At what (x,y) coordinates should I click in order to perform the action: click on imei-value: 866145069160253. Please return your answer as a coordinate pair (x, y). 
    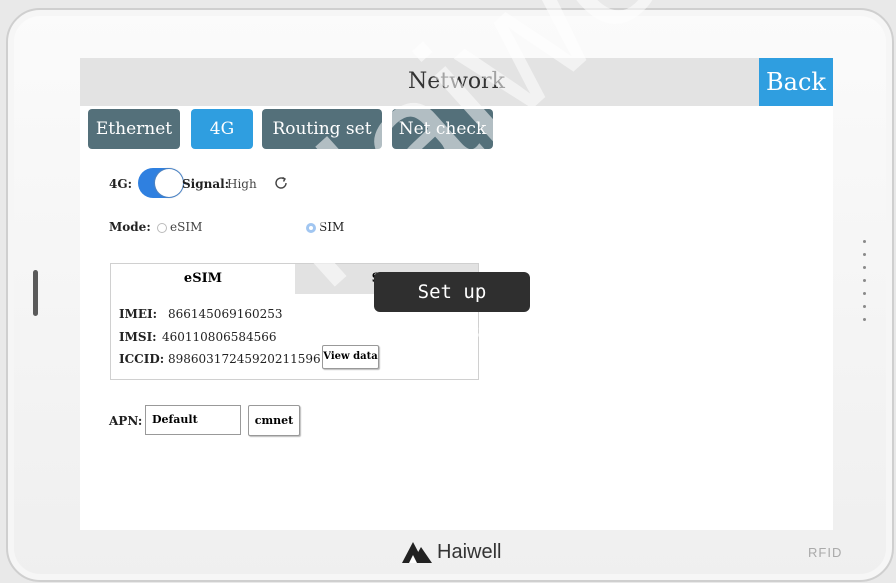
    Looking at the image, I should click on (225, 314).